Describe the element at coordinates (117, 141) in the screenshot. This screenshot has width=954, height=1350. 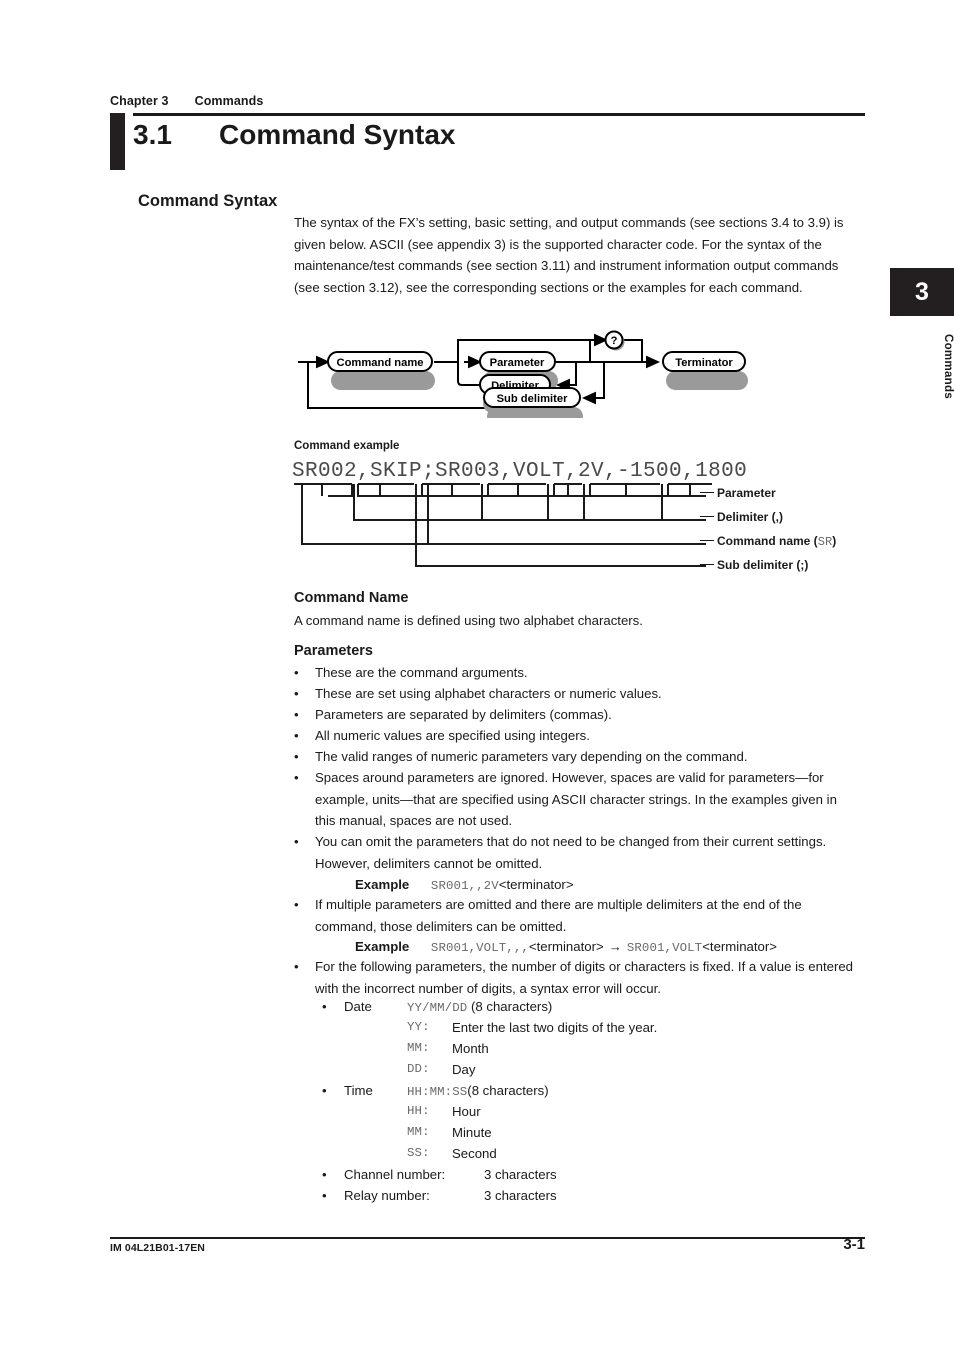
I see `section-accent-bar` at that location.